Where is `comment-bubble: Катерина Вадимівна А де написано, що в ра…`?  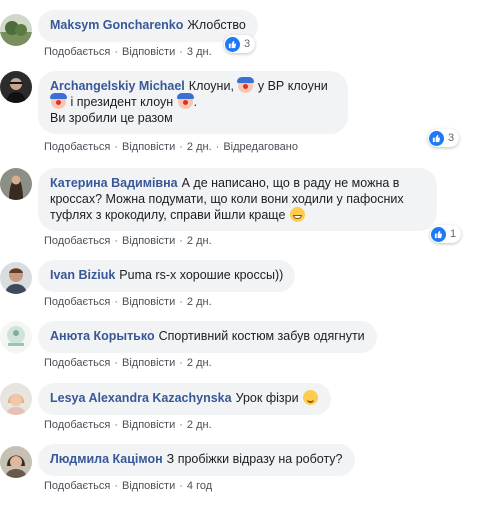
comment-bubble: Катерина Вадимівна А де написано, що в ра… is located at coordinates (237, 199).